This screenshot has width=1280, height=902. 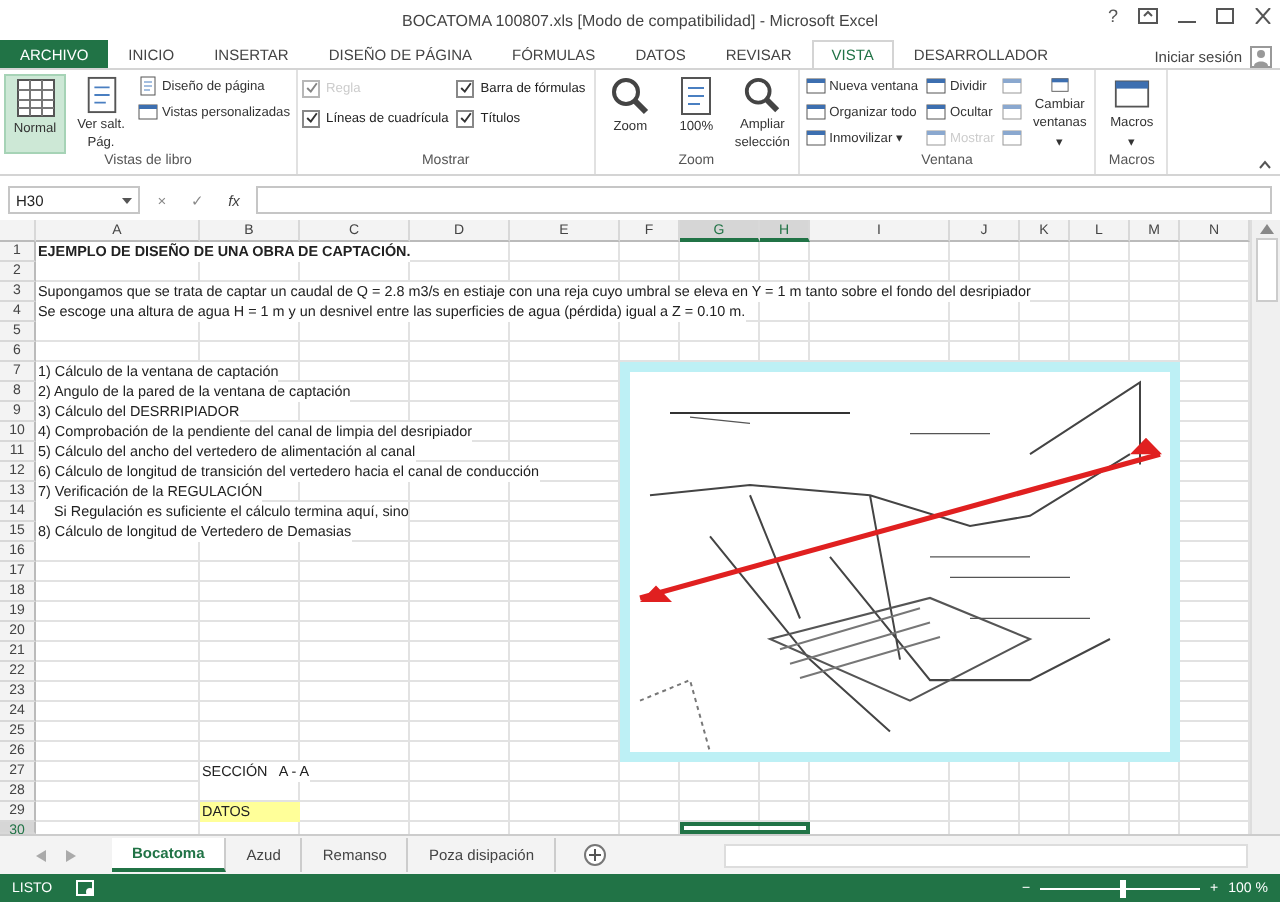 I want to click on record-macro-icon, so click(x=86, y=889).